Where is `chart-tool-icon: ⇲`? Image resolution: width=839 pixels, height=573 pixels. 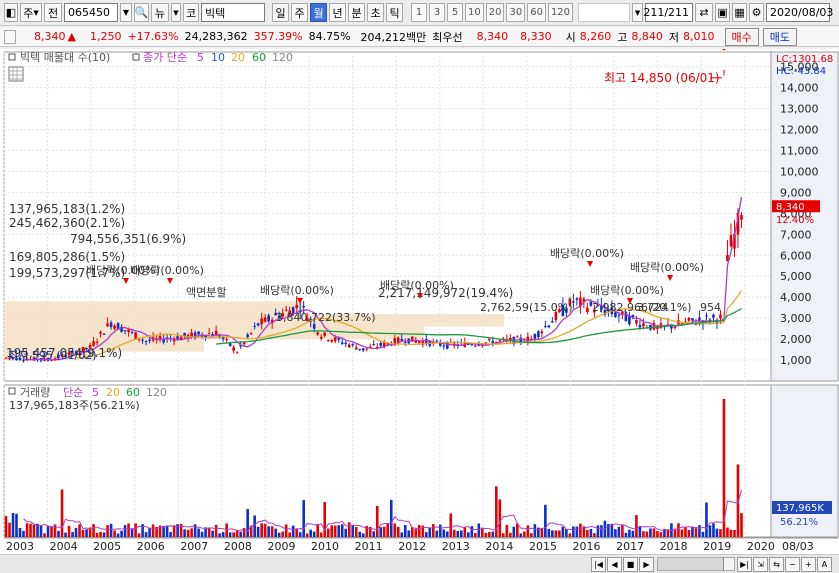
chart-tool-icon: ⇲ is located at coordinates (760, 564).